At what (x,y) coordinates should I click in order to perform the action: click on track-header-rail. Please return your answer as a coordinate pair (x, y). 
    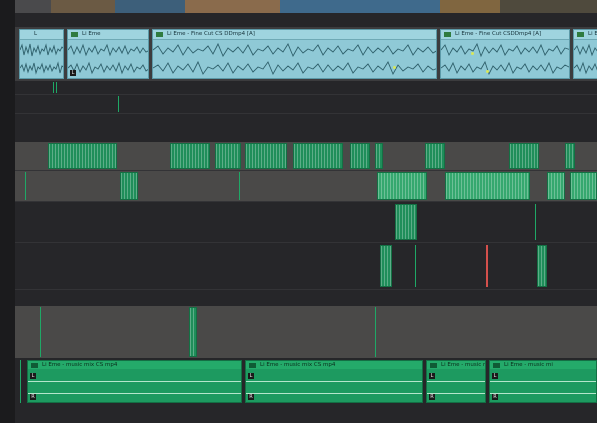
    Looking at the image, I should click on (8, 211).